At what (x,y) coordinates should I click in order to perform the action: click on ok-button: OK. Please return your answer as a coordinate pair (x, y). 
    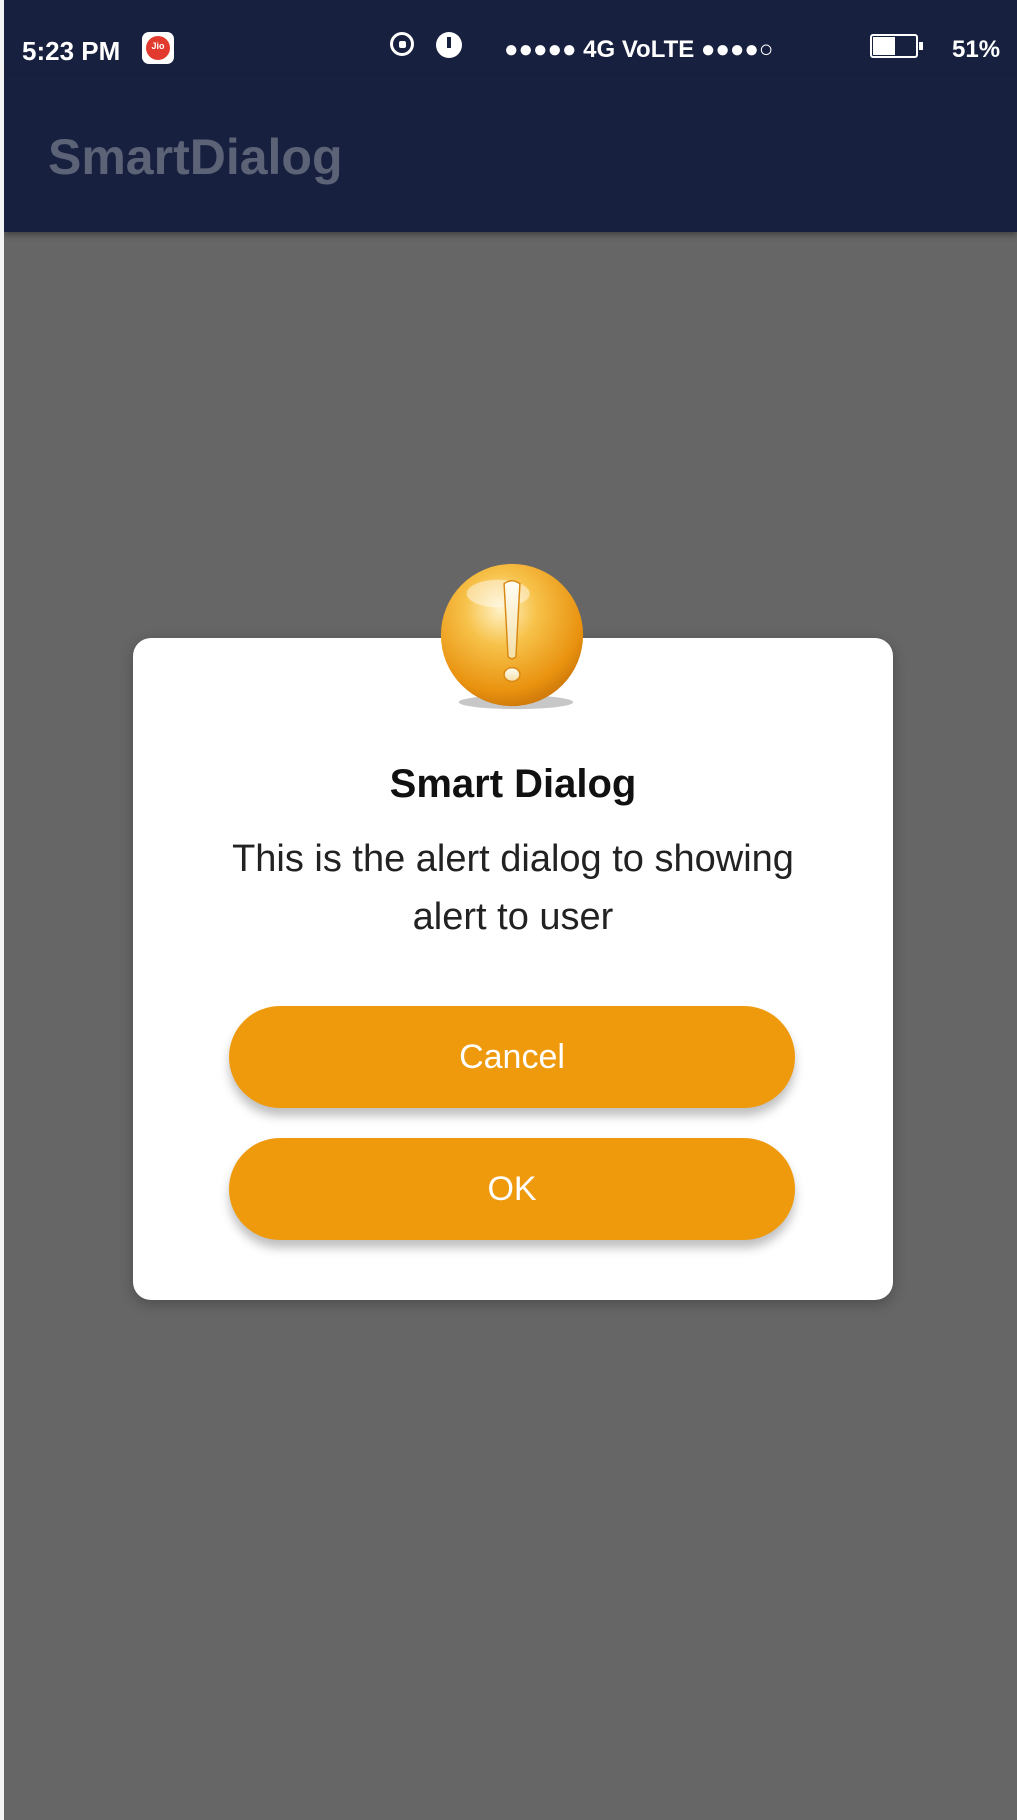
    Looking at the image, I should click on (512, 1189).